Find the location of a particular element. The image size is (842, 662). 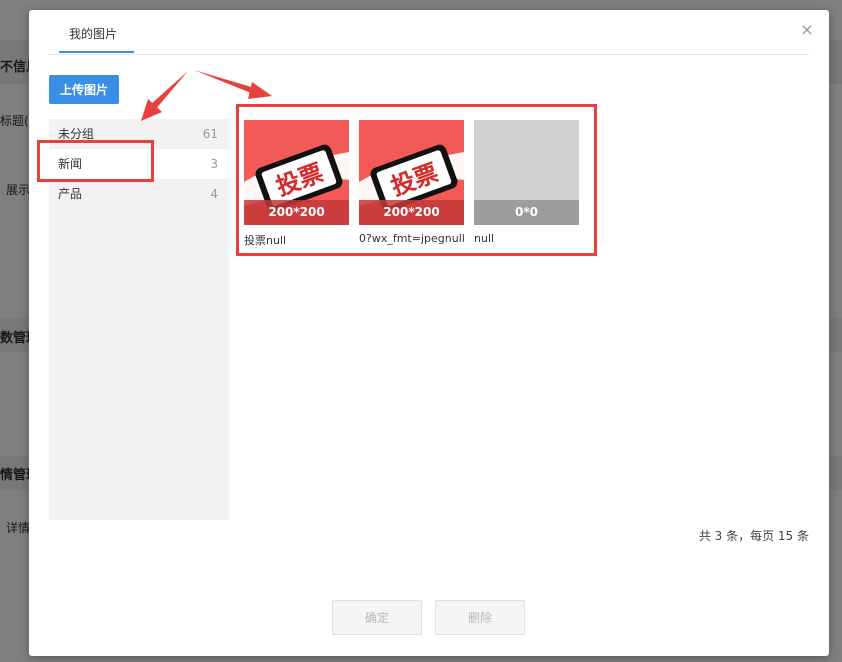

delete-button: 删除 is located at coordinates (480, 617).